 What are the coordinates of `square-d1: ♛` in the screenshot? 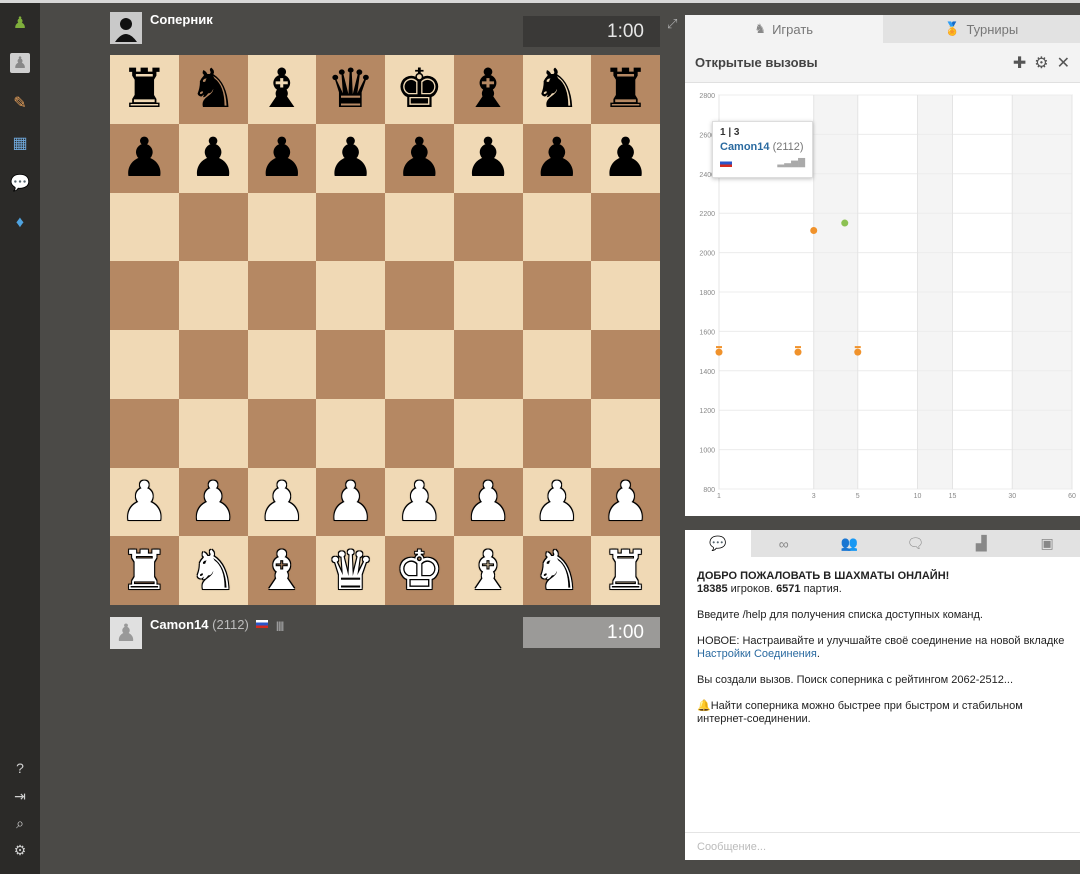 It's located at (350, 570).